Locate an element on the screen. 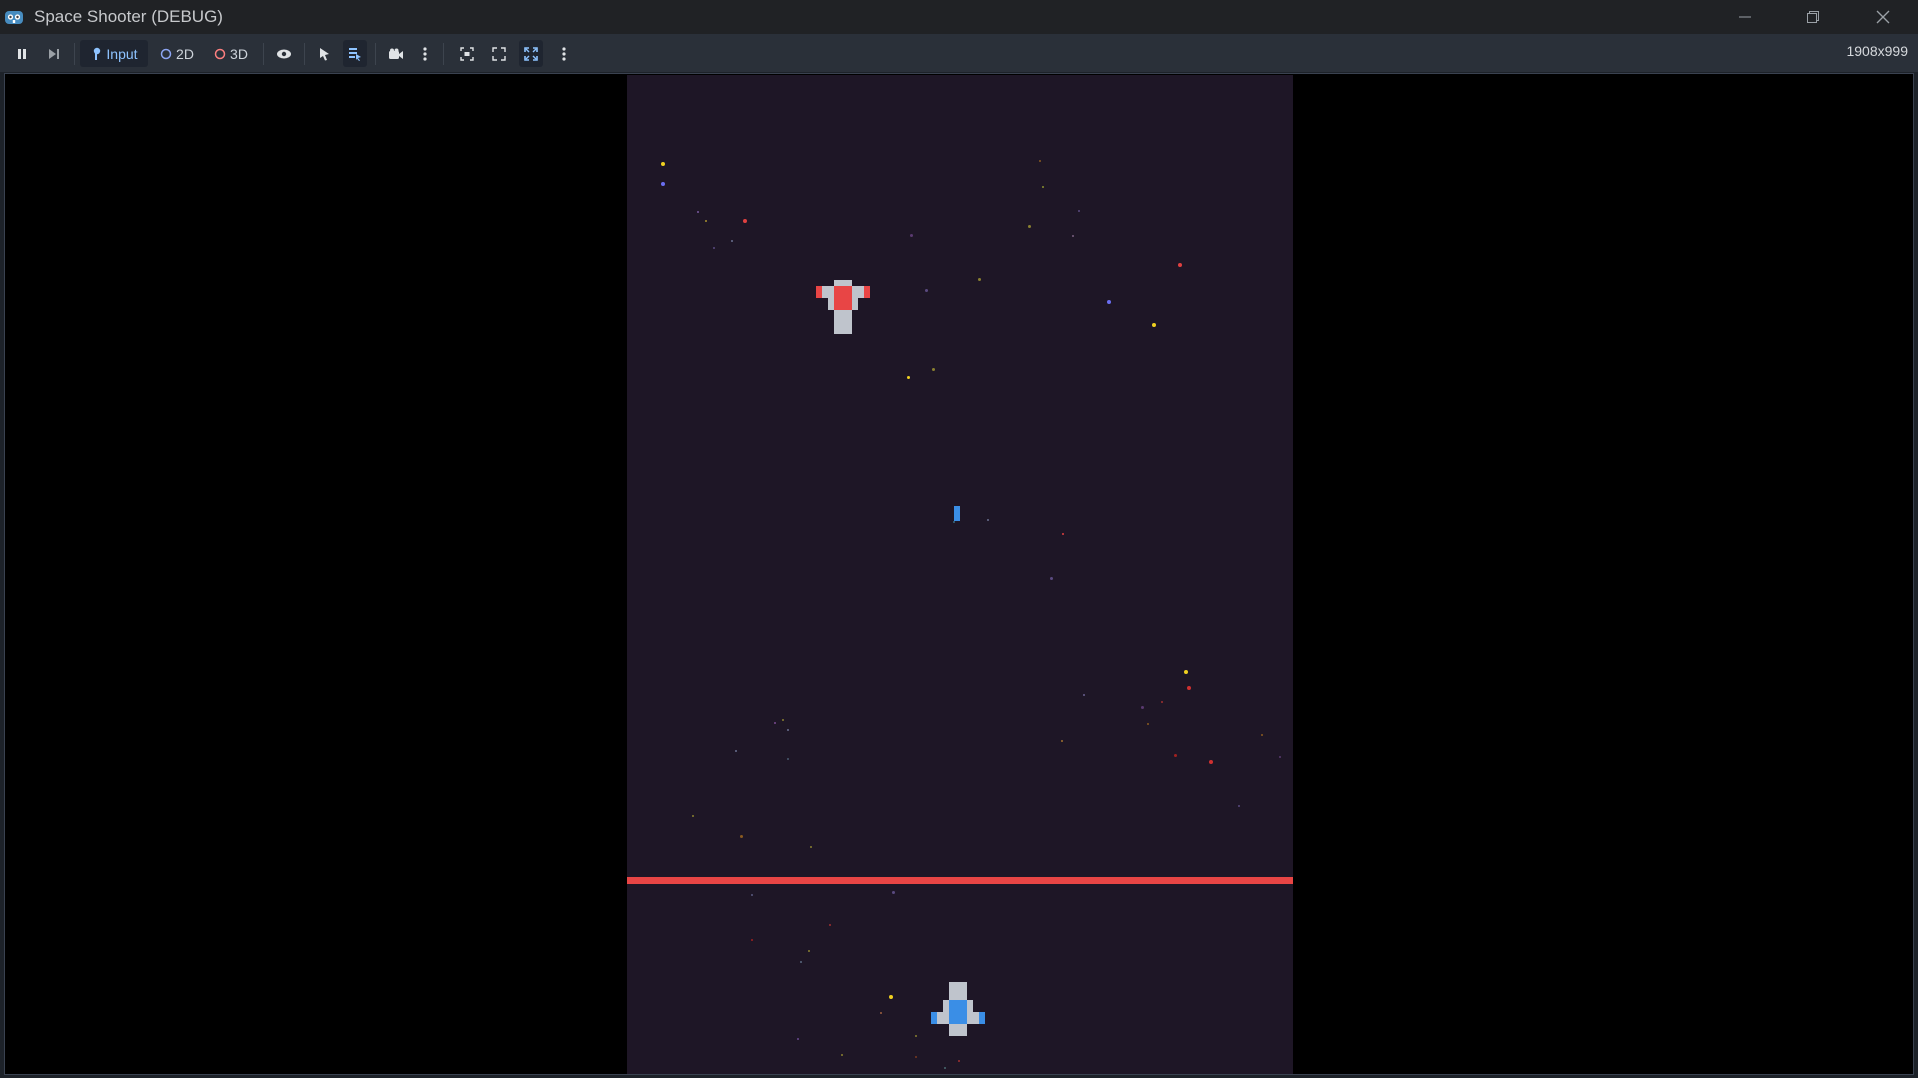 The height and width of the screenshot is (1078, 1918). close-button is located at coordinates (1883, 17).